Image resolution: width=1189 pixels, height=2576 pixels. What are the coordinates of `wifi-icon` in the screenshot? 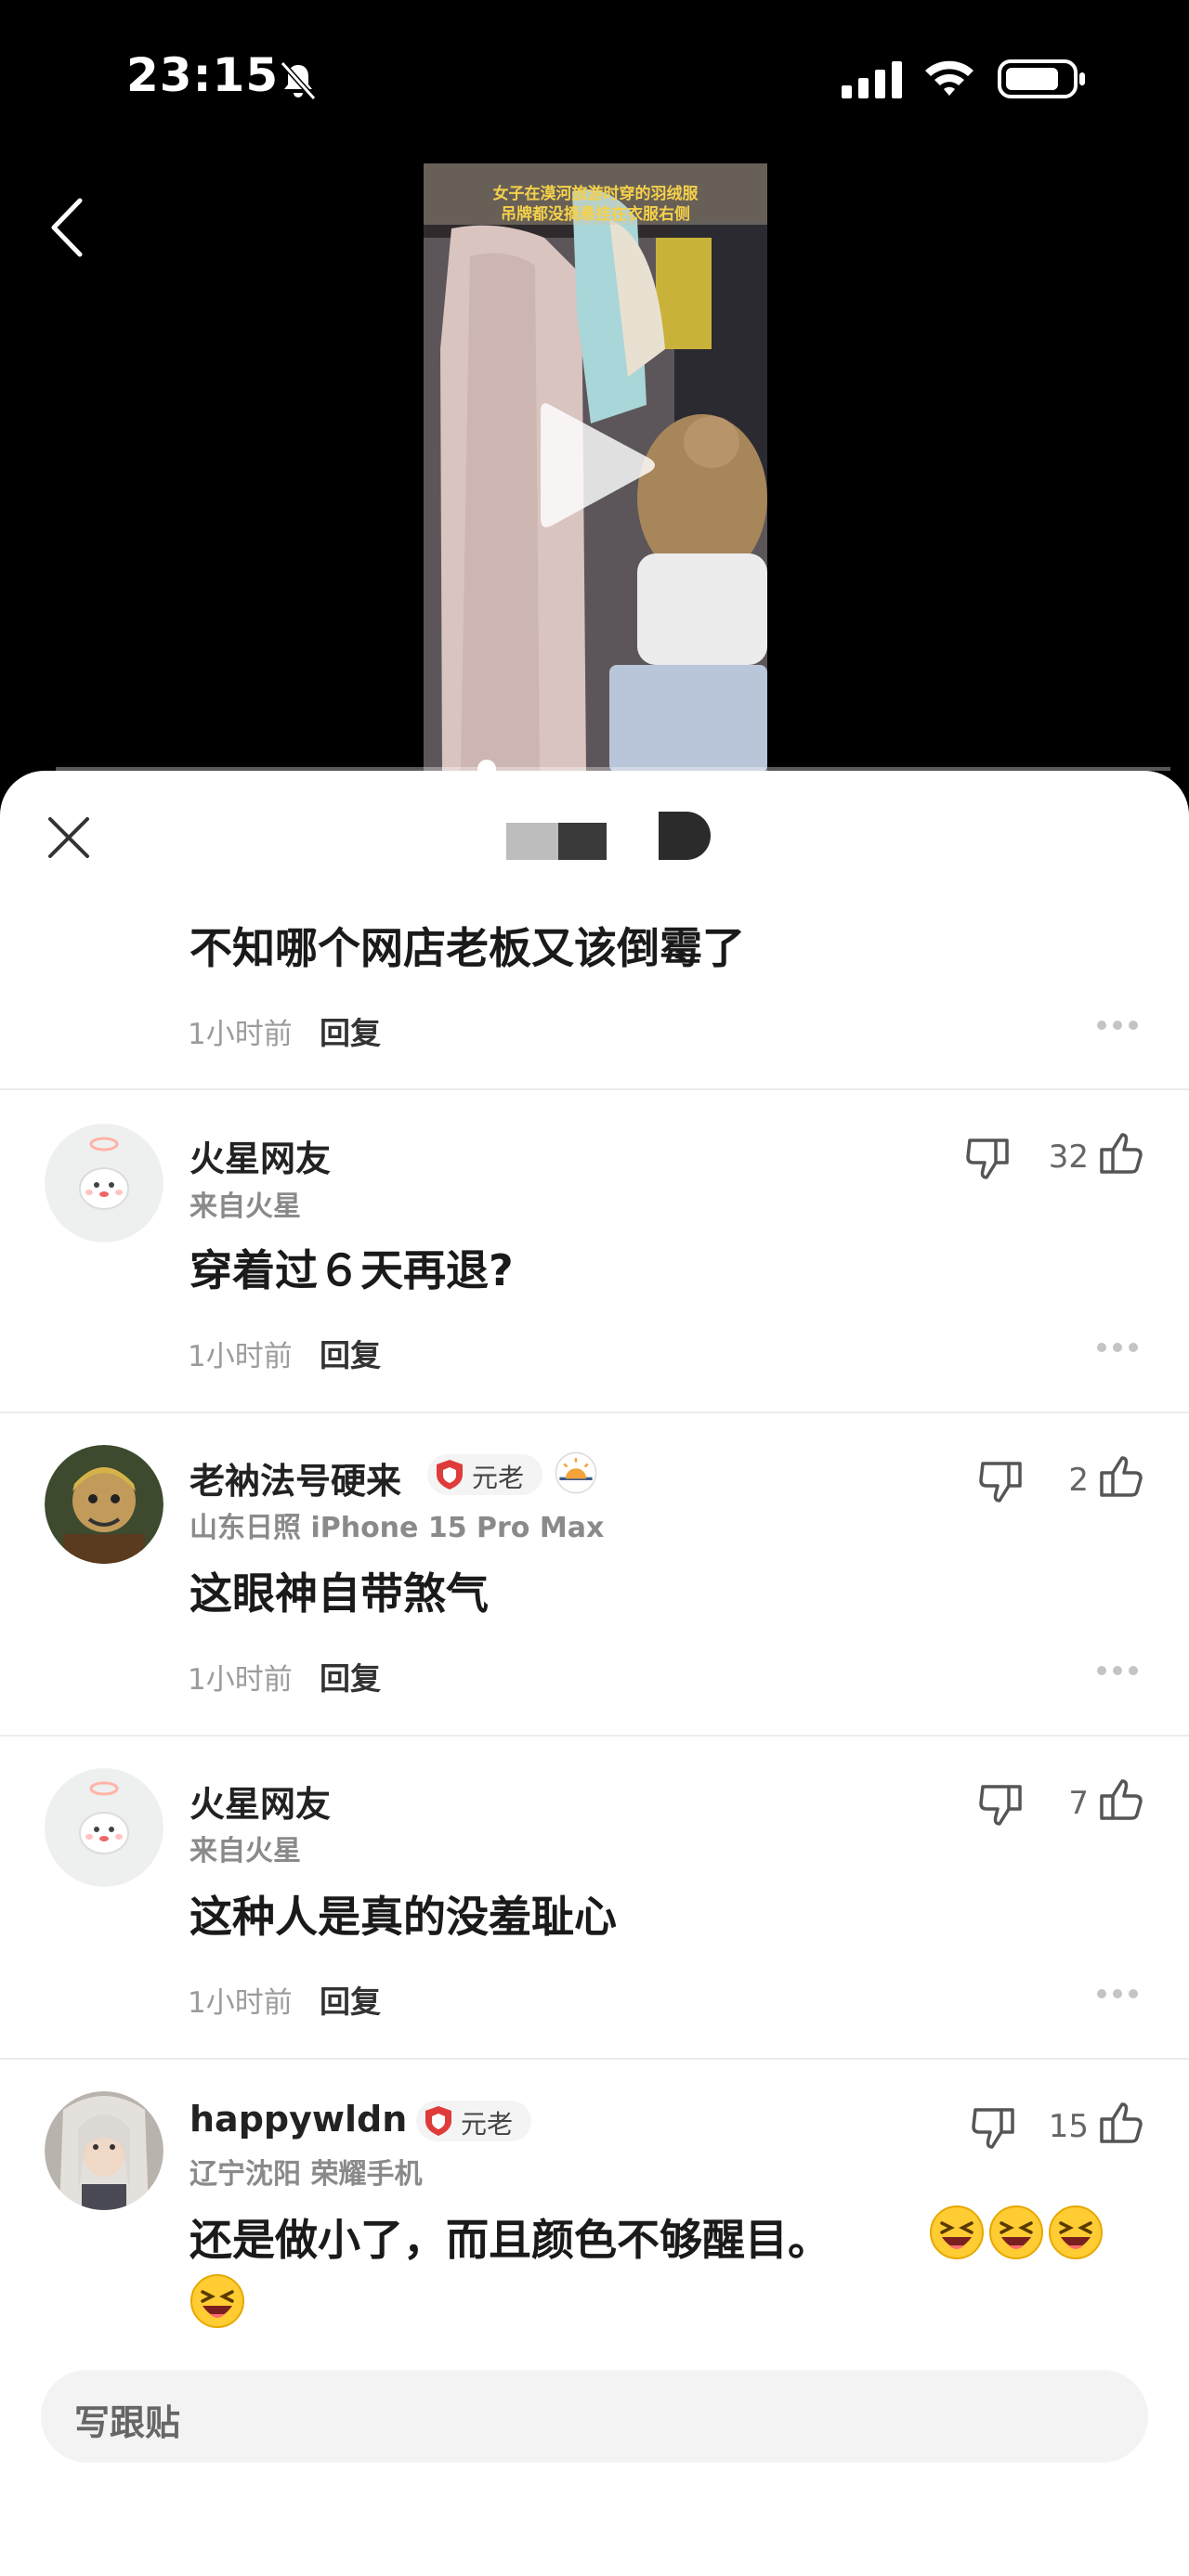 It's located at (949, 78).